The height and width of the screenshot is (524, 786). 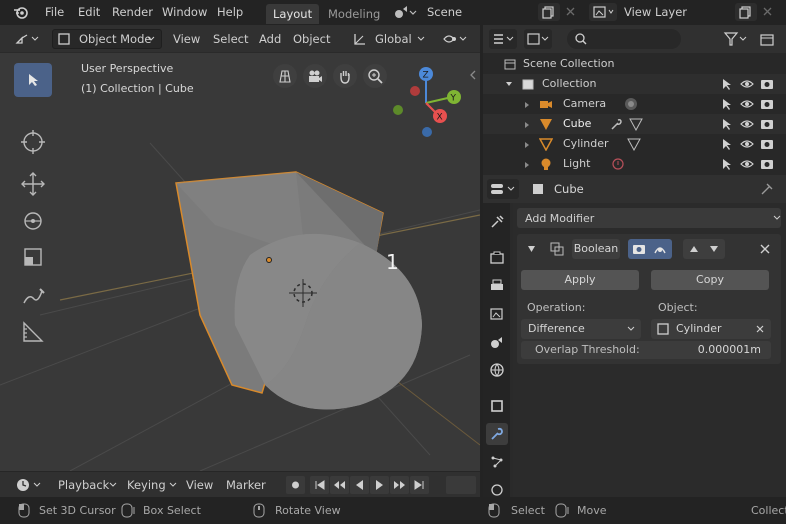 What do you see at coordinates (28, 39) in the screenshot?
I see `editor-type-icon` at bounding box center [28, 39].